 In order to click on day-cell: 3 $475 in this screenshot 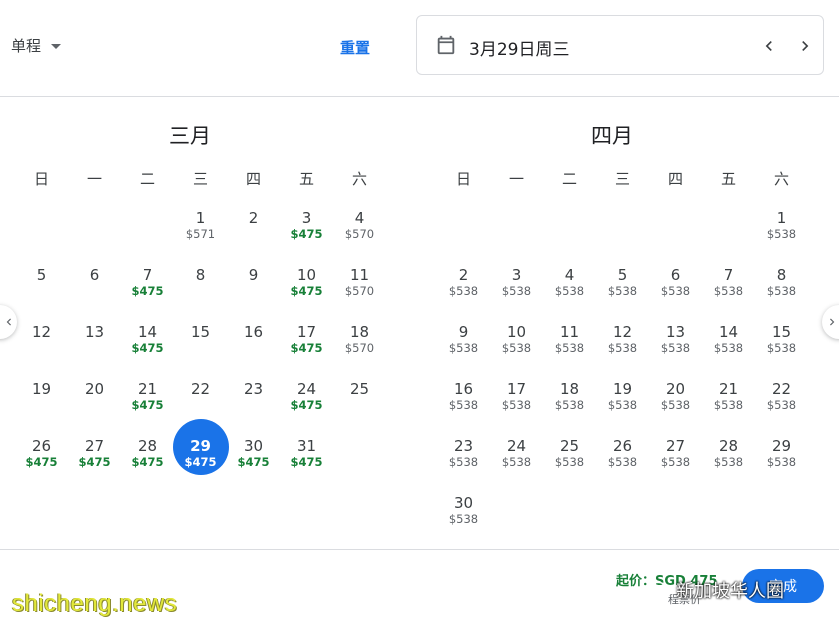, I will do `click(306, 230)`.